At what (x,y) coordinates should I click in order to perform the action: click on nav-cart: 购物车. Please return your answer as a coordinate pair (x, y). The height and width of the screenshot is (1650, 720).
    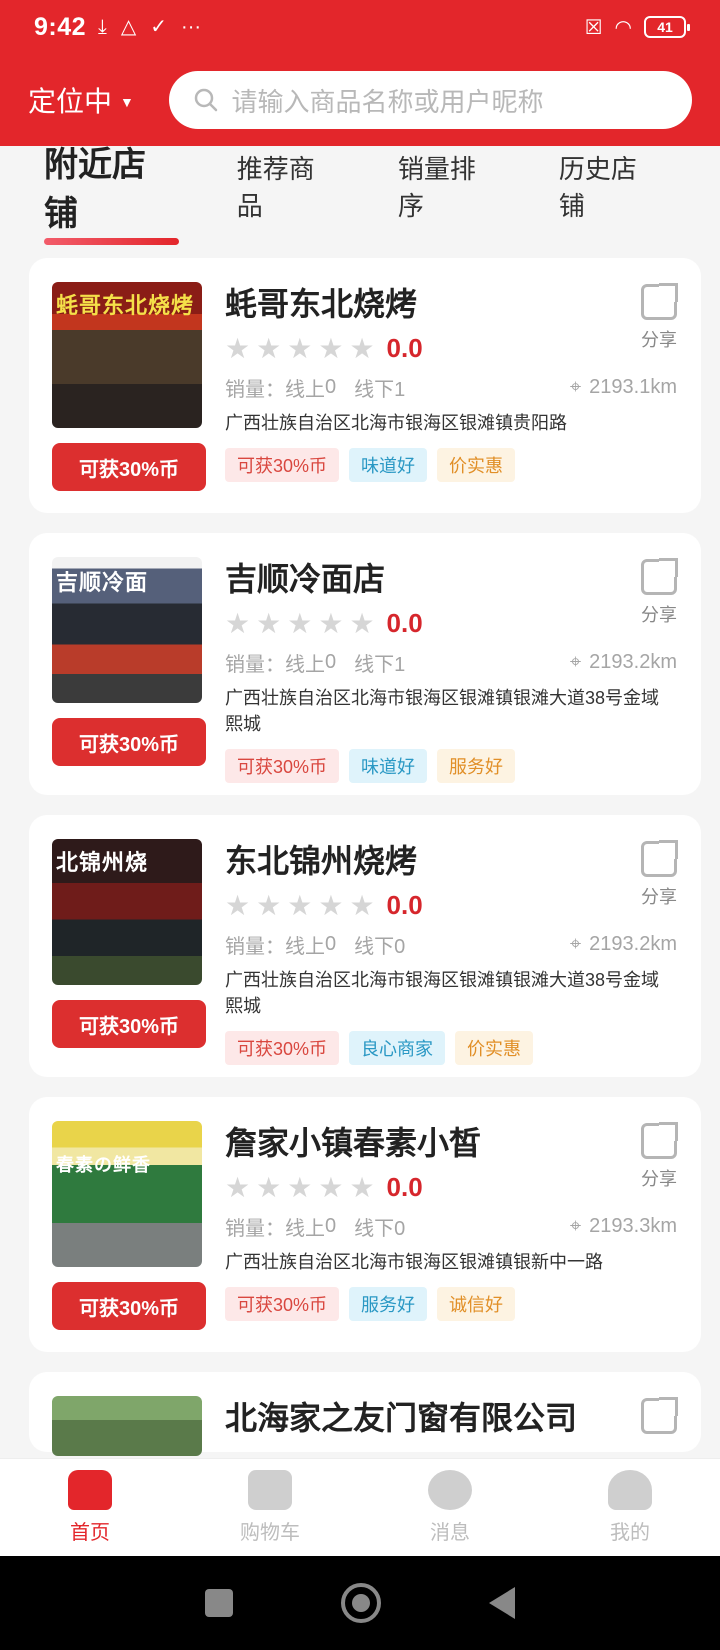
    Looking at the image, I should click on (270, 1507).